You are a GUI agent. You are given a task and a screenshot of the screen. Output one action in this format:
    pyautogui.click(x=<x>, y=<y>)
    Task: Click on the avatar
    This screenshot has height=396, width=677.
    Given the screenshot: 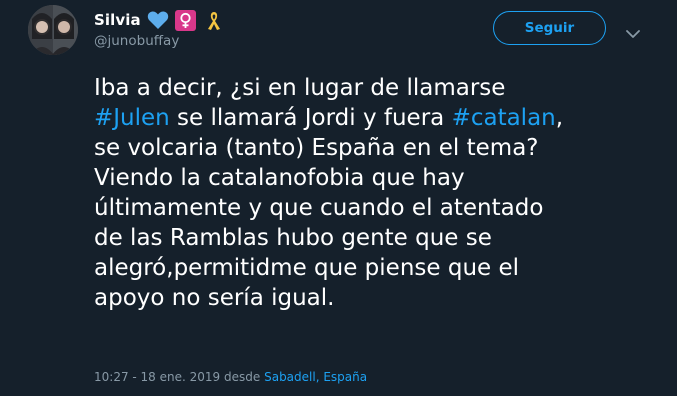 What is the action you would take?
    pyautogui.click(x=53, y=30)
    